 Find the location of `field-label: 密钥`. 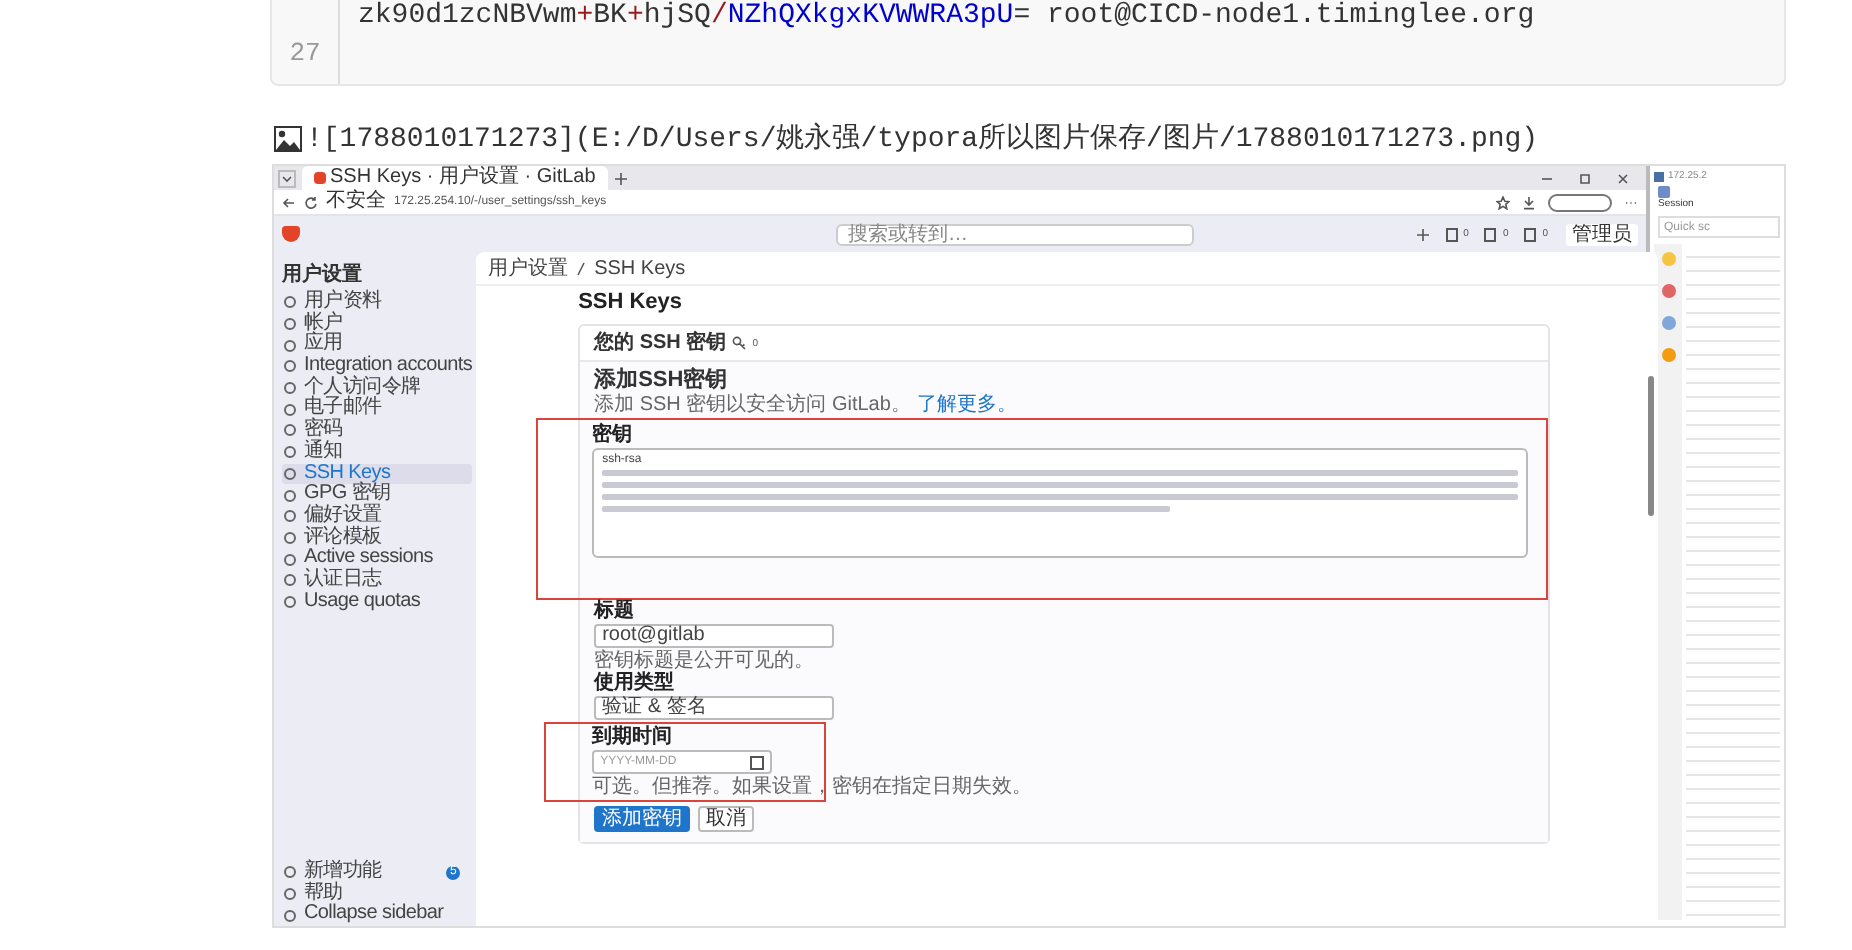

field-label: 密钥 is located at coordinates (612, 435).